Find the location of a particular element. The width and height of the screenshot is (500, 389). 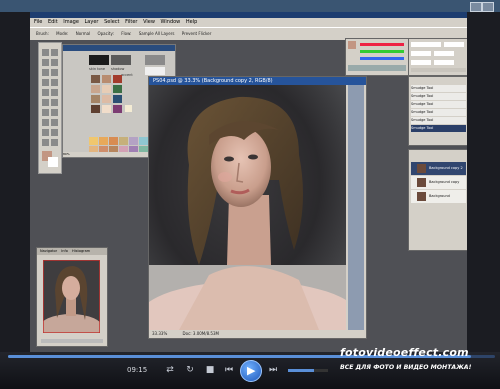

swatch-skin-light is located at coordinates (95, 89).